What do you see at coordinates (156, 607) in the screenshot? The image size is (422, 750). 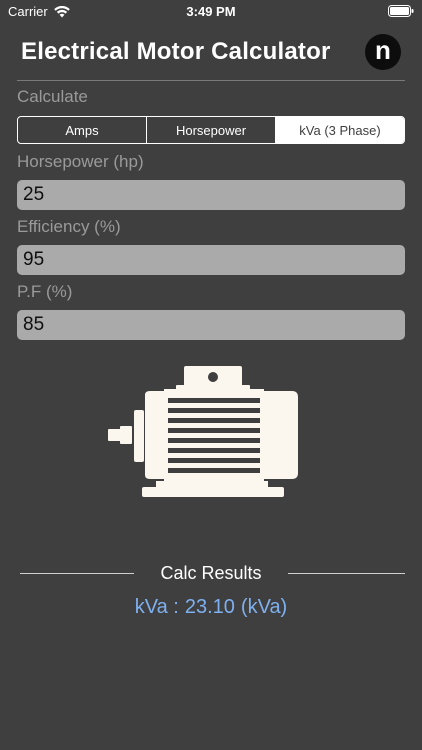 I see `result-name: kVa :` at bounding box center [156, 607].